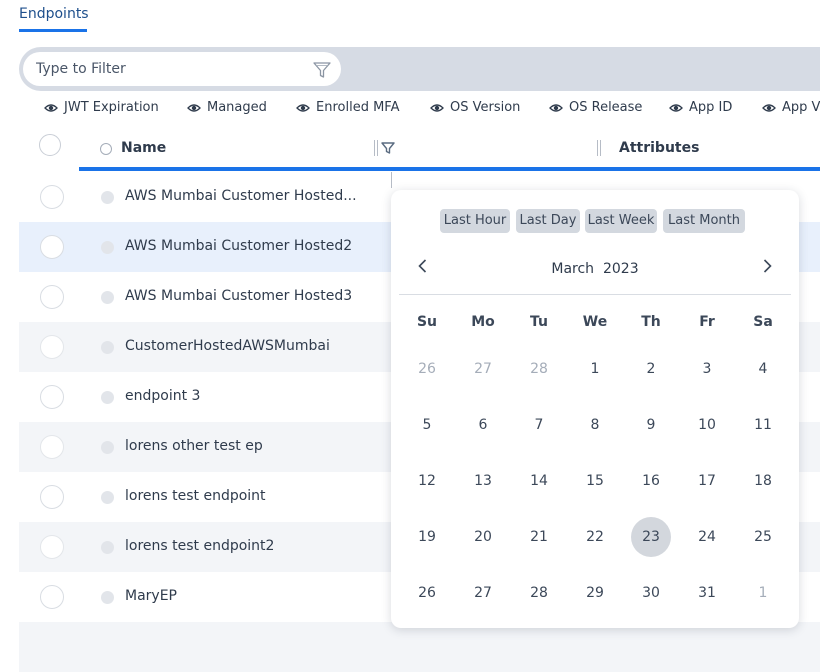  What do you see at coordinates (763, 369) in the screenshot?
I see `calendar-day: 4` at bounding box center [763, 369].